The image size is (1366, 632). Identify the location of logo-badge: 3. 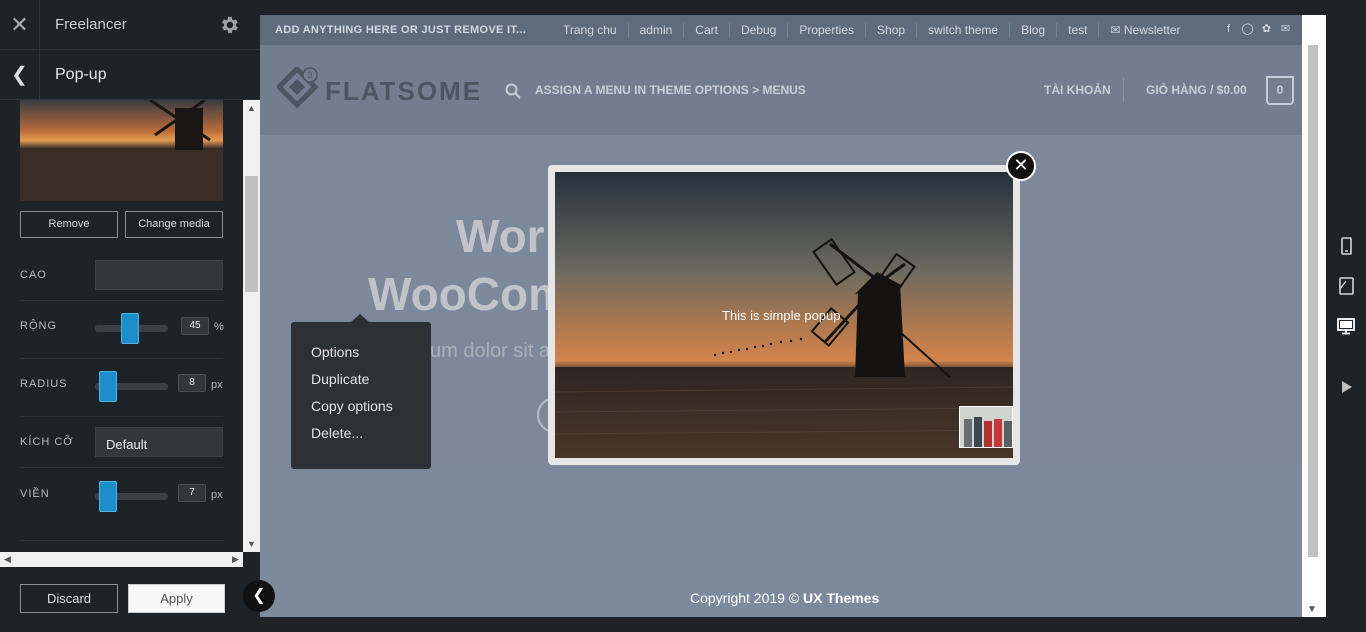
(309, 75).